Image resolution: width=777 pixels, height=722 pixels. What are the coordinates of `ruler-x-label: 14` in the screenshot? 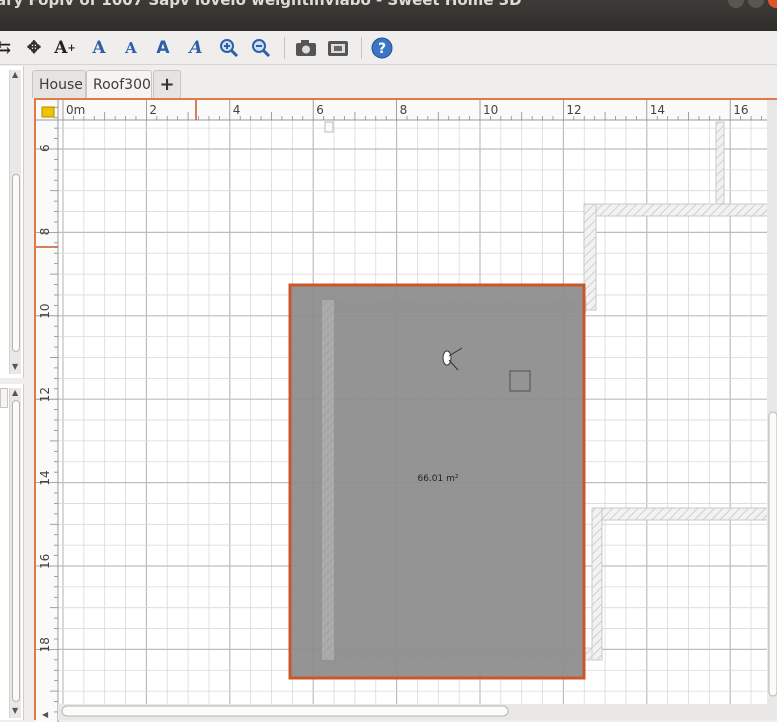 It's located at (657, 110).